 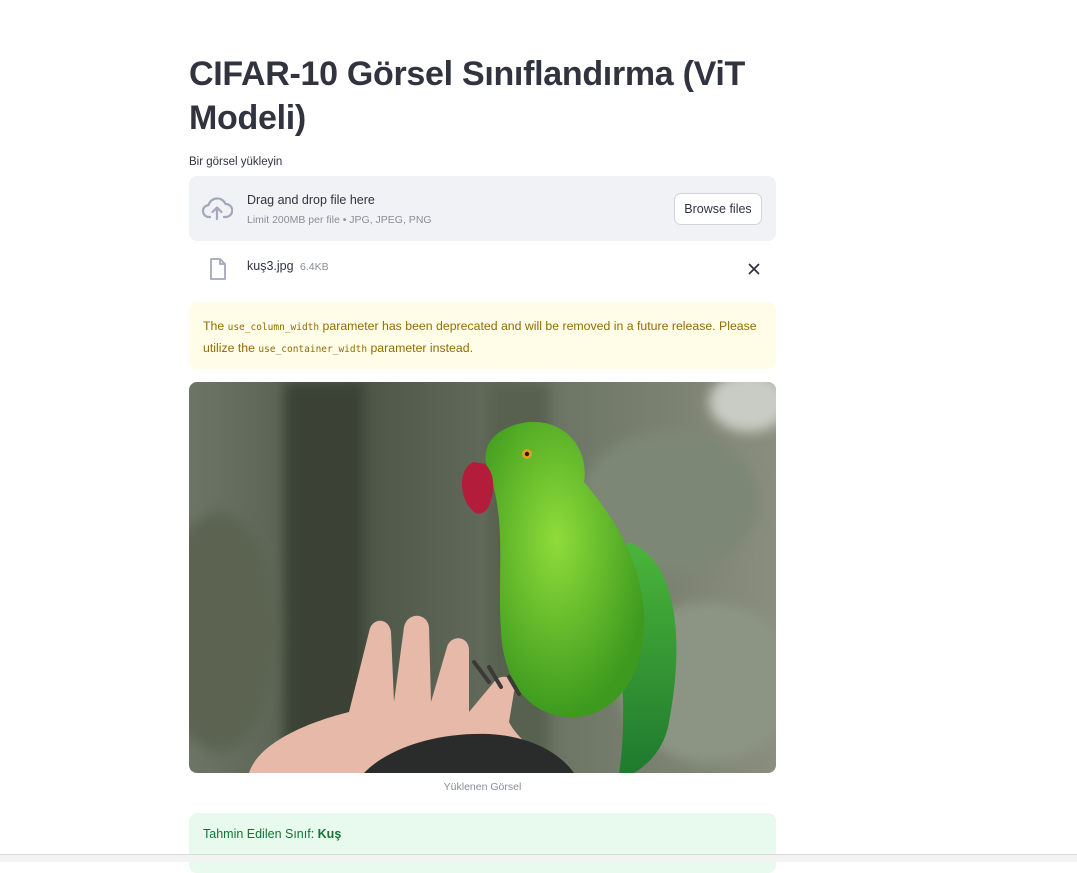 I want to click on cloud-upload-icon, so click(x=217, y=209).